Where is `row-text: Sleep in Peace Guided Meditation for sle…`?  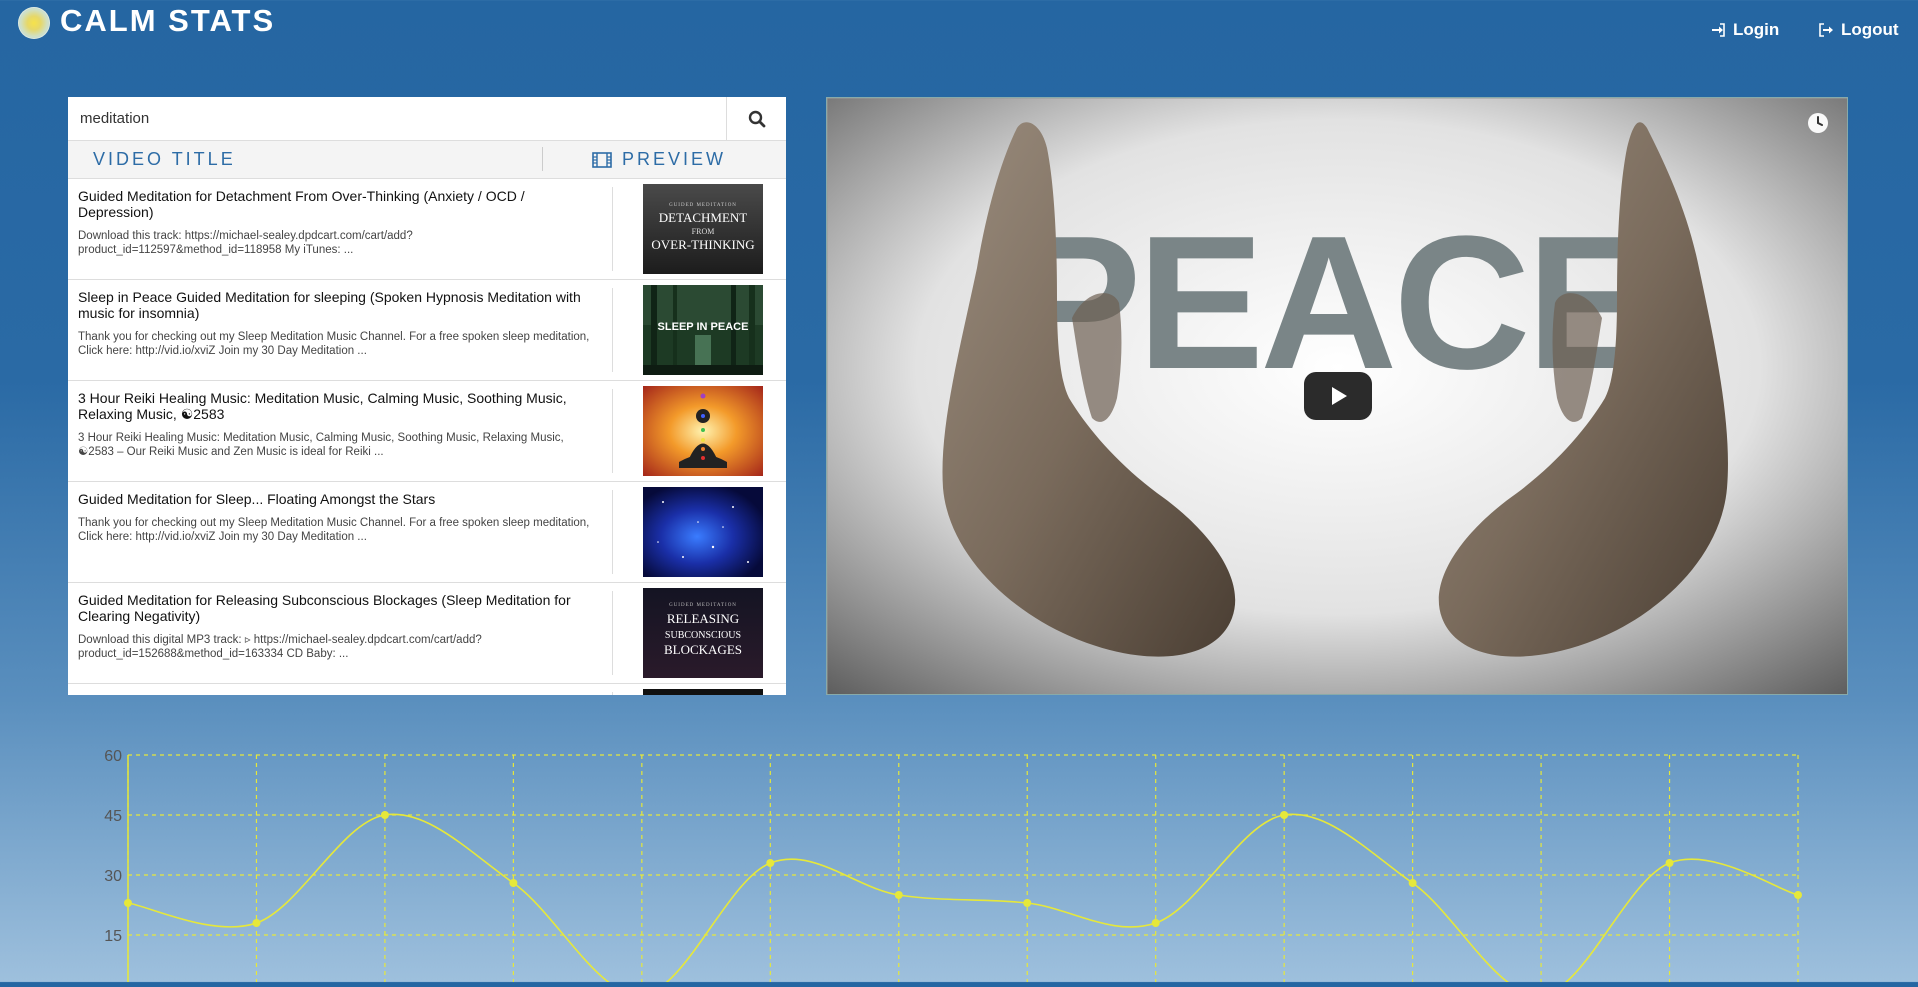 row-text: Sleep in Peace Guided Meditation for sle… is located at coordinates (338, 323).